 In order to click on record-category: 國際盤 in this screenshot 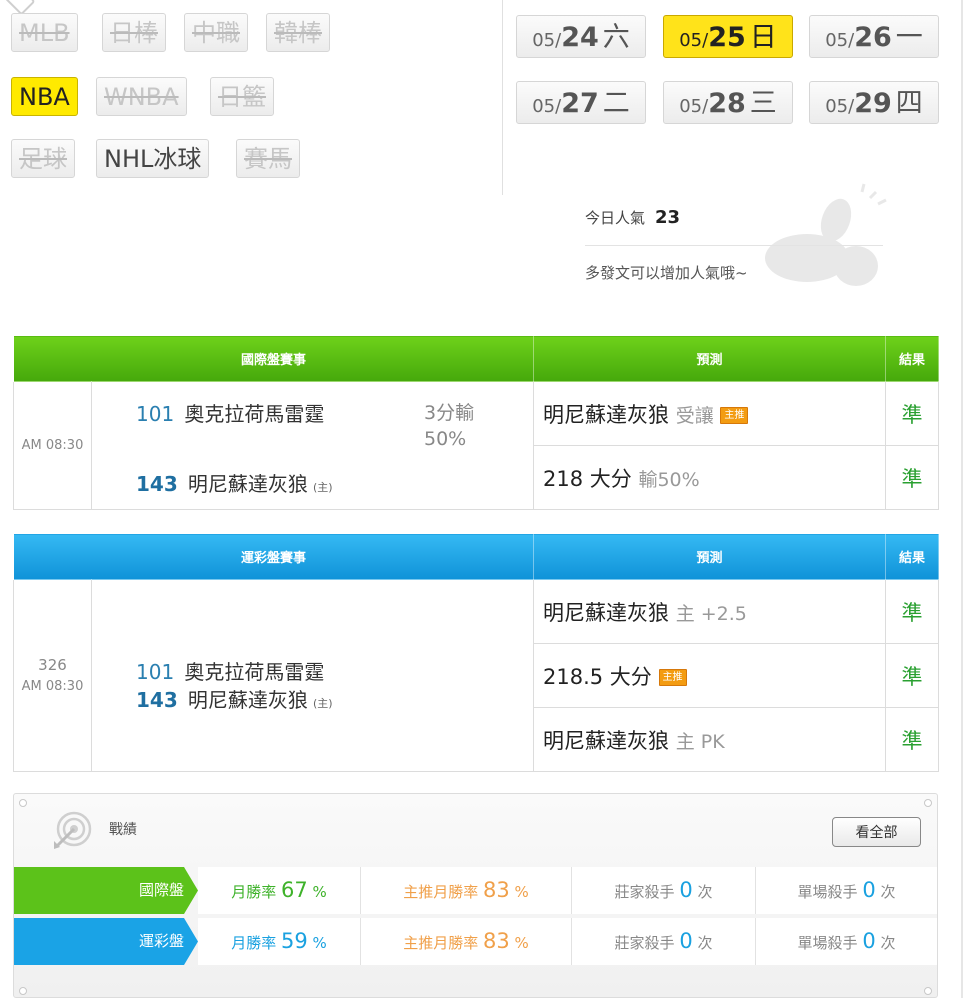, I will do `click(106, 890)`.